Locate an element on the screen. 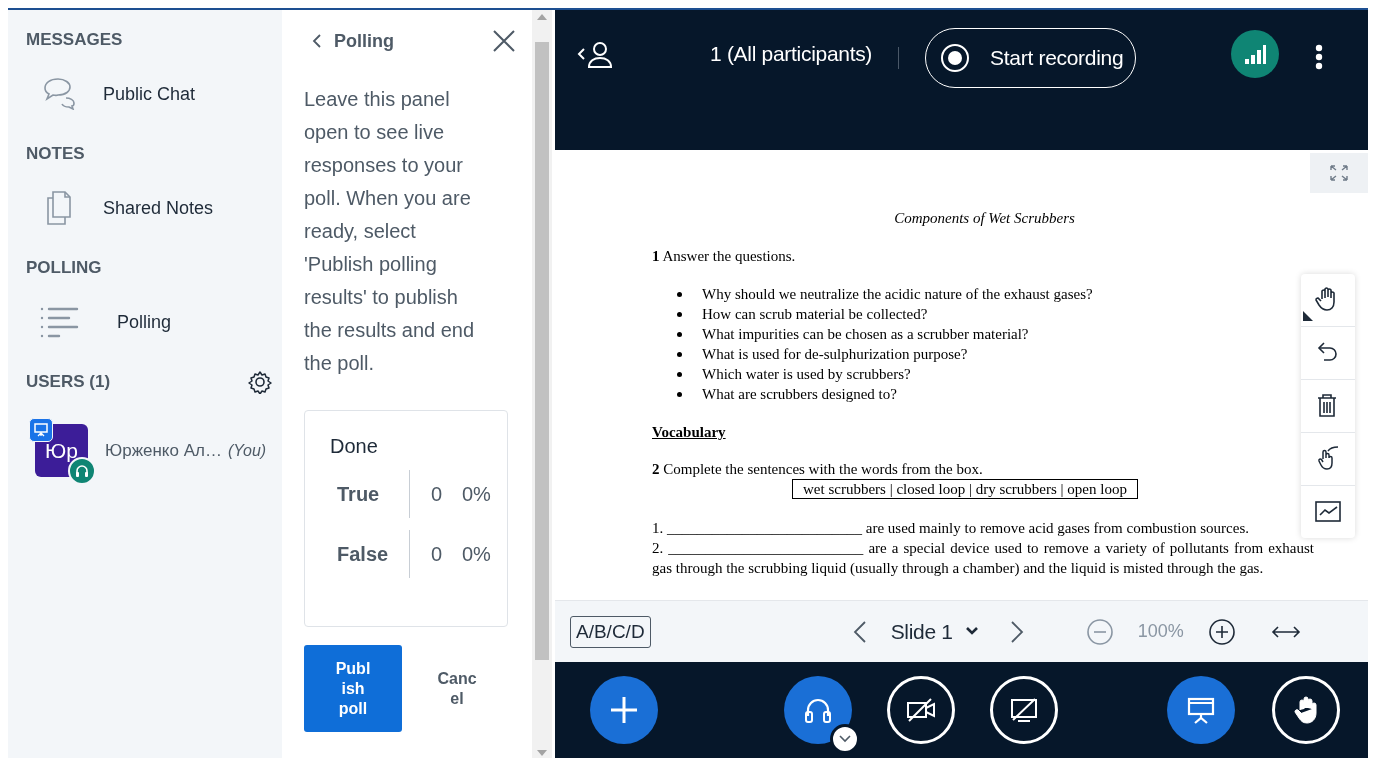 The height and width of the screenshot is (758, 1375). zoom-in-icon is located at coordinates (1221, 631).